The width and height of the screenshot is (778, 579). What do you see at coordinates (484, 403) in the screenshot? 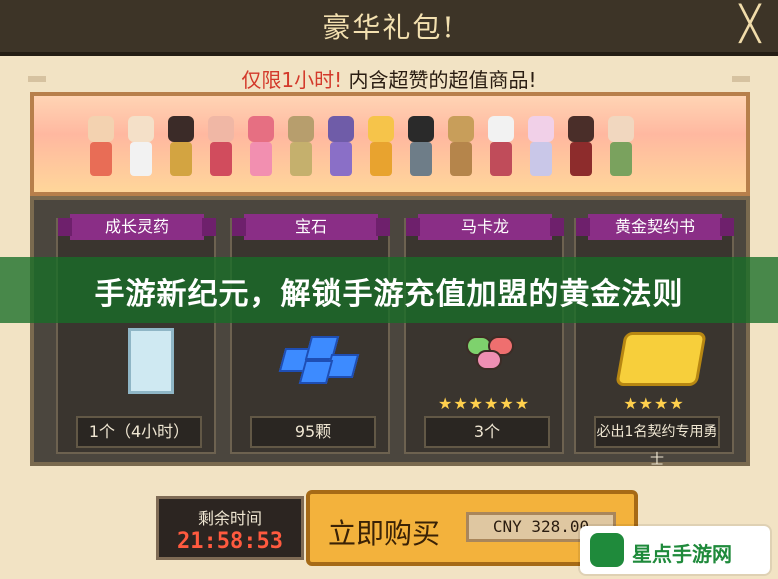
I see `rarity-stars: ★★★★★★` at bounding box center [484, 403].